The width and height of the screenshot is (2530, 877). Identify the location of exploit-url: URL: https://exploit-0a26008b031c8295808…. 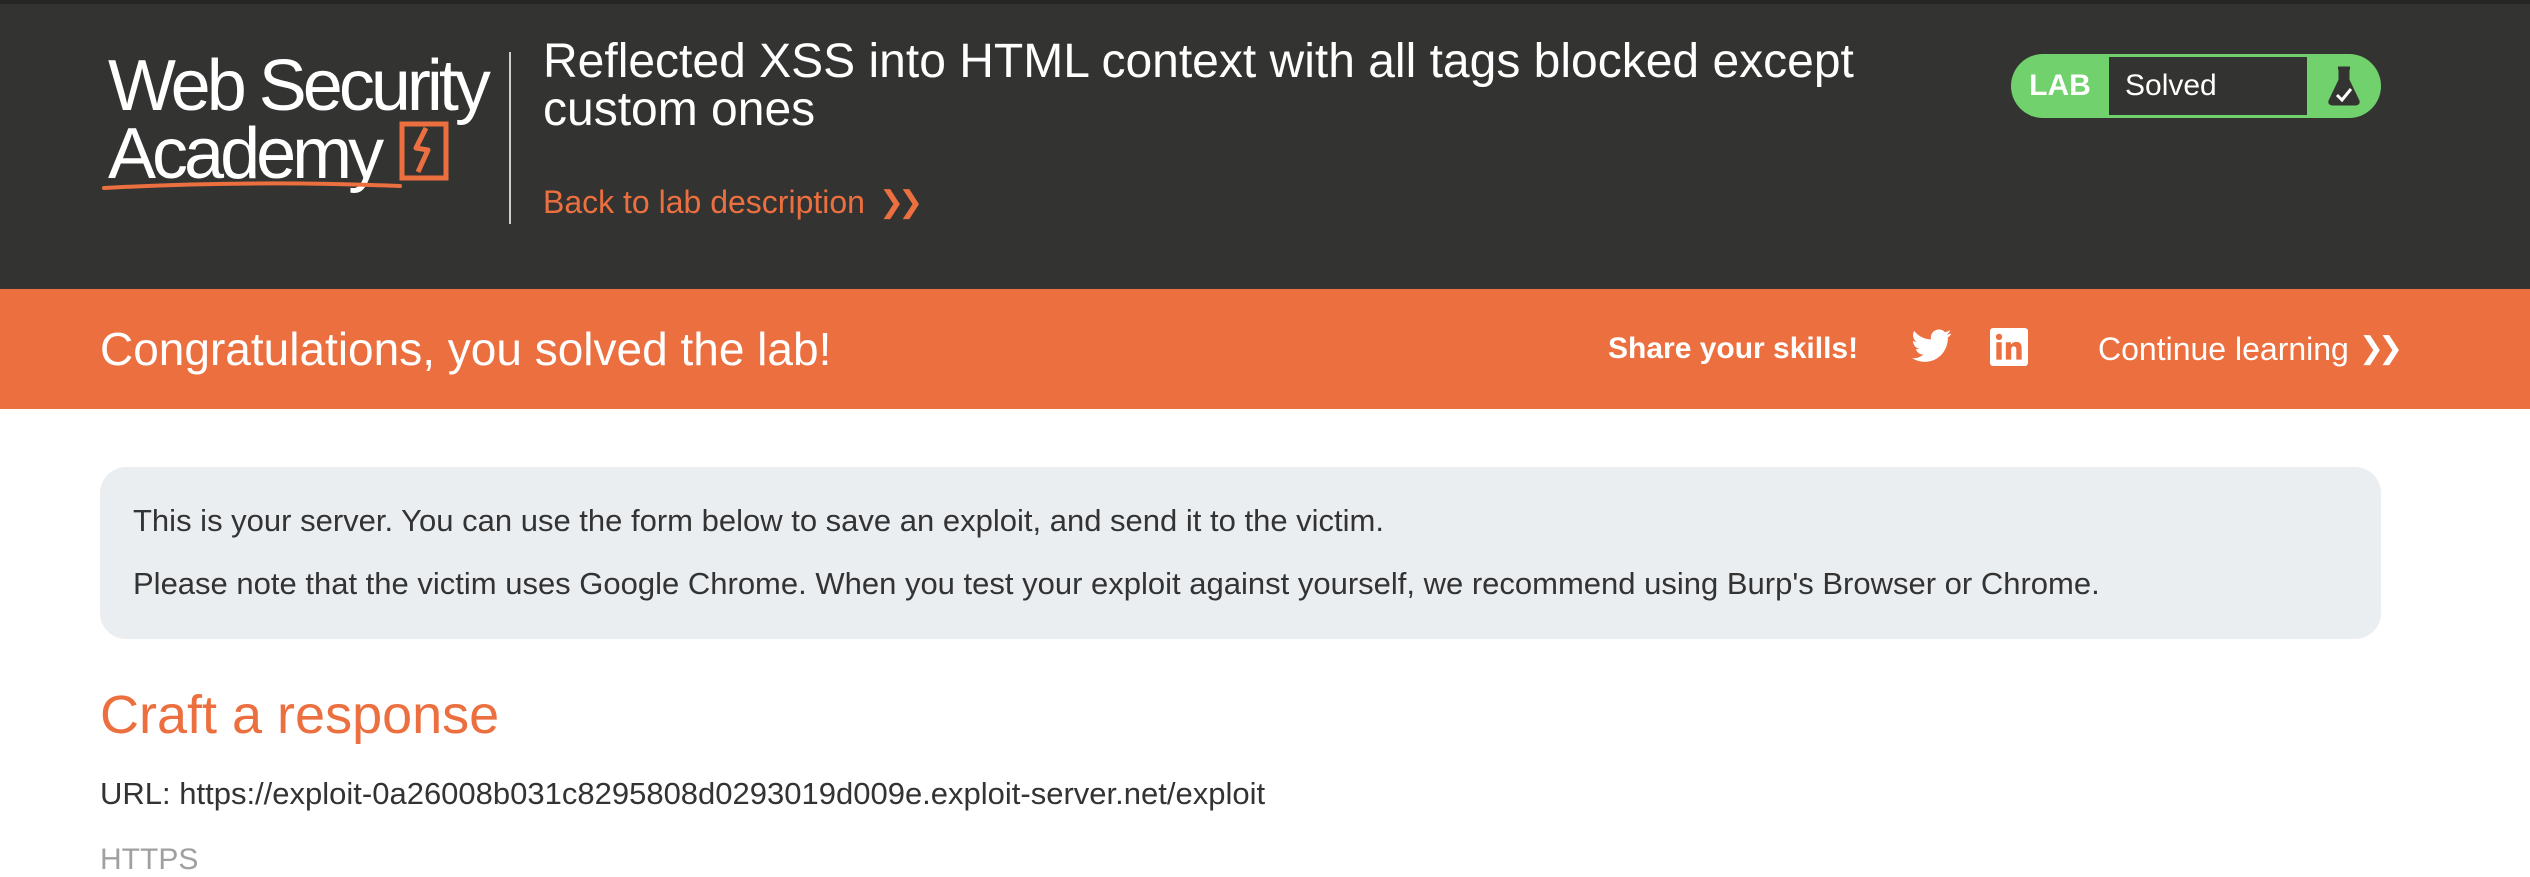
(683, 793).